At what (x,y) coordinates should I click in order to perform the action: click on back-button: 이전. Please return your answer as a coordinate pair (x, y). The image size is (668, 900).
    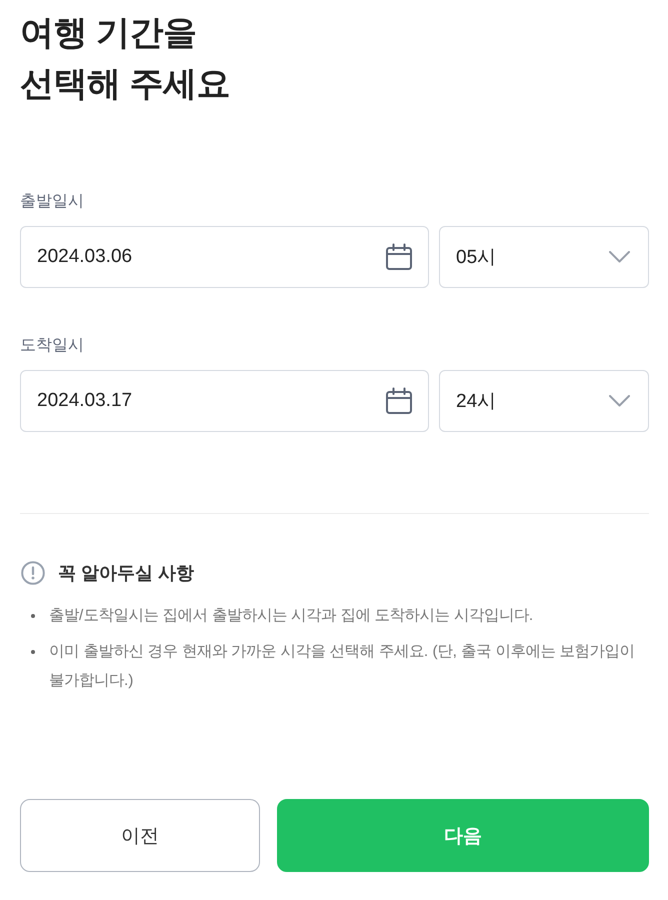
    Looking at the image, I should click on (140, 835).